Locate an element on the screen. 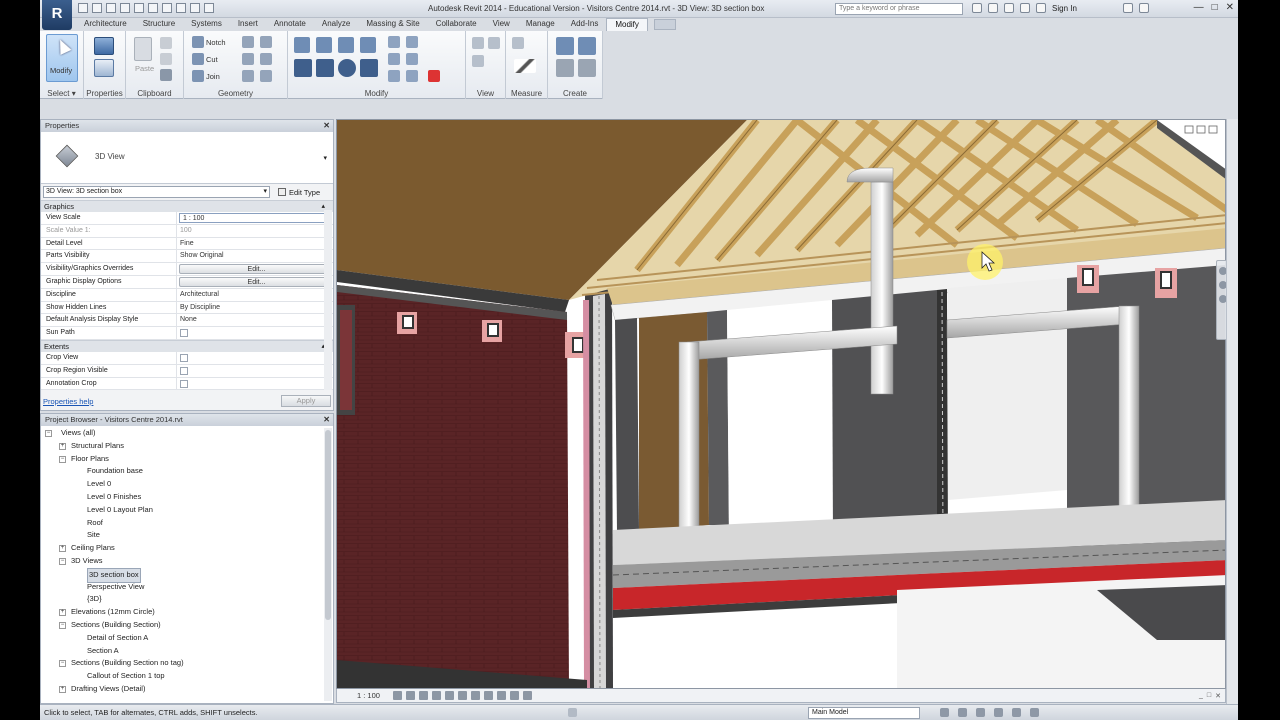 The height and width of the screenshot is (720, 1280). paste-icon is located at coordinates (143, 49).